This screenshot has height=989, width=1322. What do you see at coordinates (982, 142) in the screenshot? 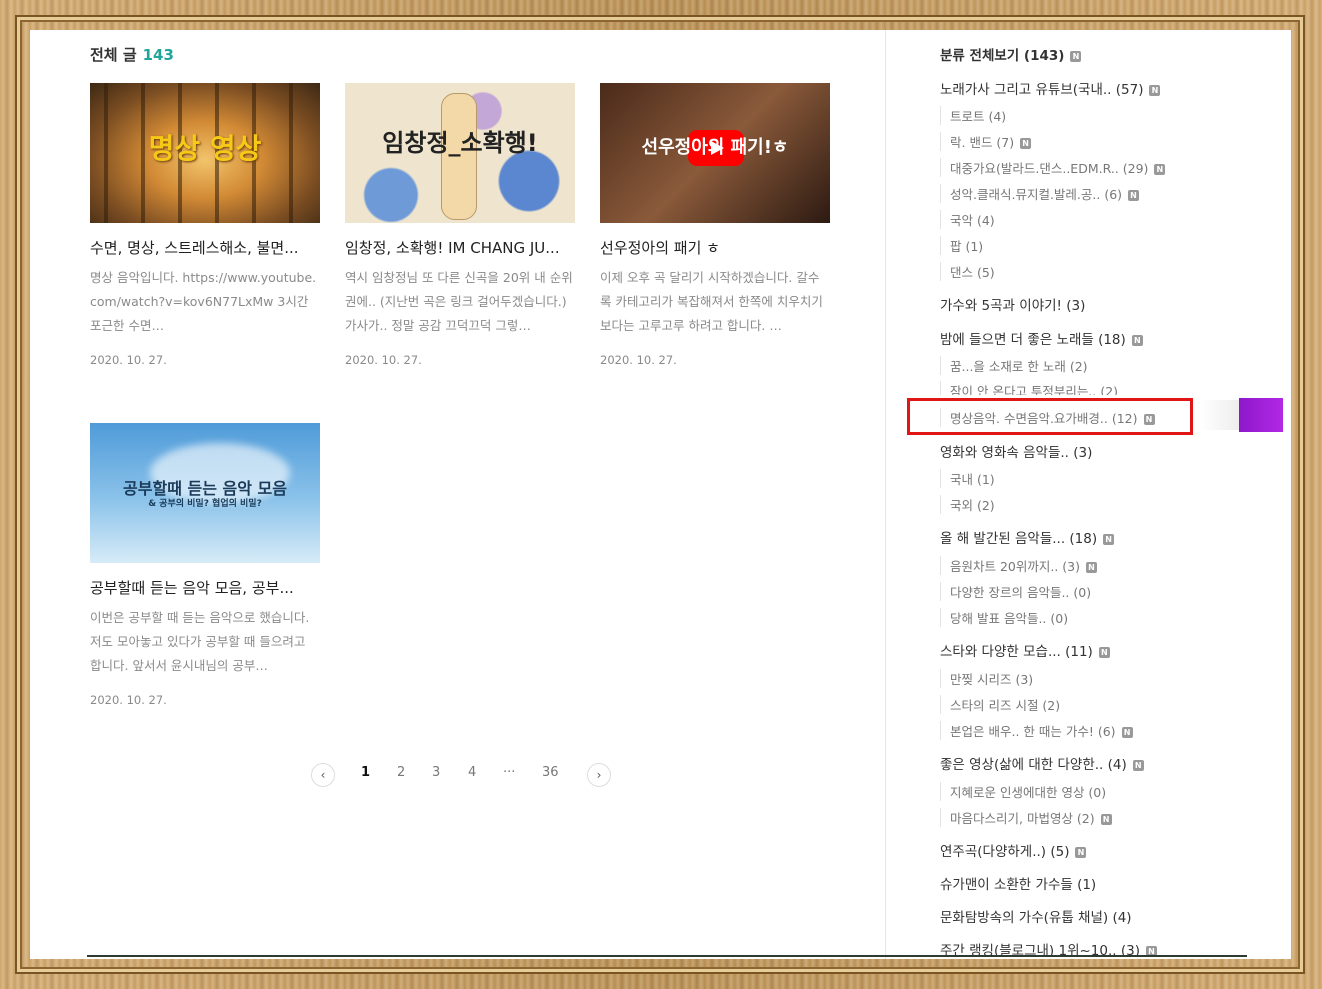
I see `subcategory-label: 락. 밴드 (7)` at bounding box center [982, 142].